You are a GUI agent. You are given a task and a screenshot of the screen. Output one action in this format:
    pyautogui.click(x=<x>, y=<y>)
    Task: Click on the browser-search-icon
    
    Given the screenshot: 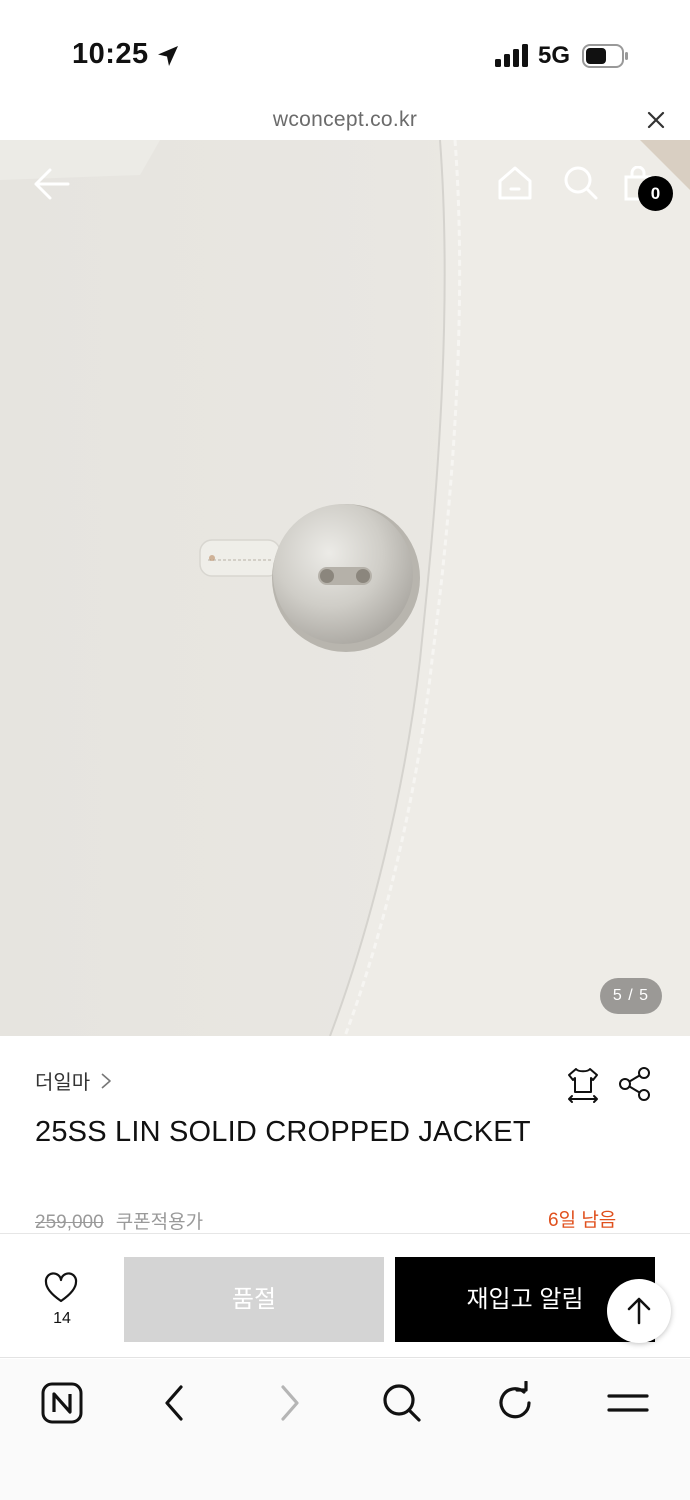 What is the action you would take?
    pyautogui.click(x=402, y=1403)
    